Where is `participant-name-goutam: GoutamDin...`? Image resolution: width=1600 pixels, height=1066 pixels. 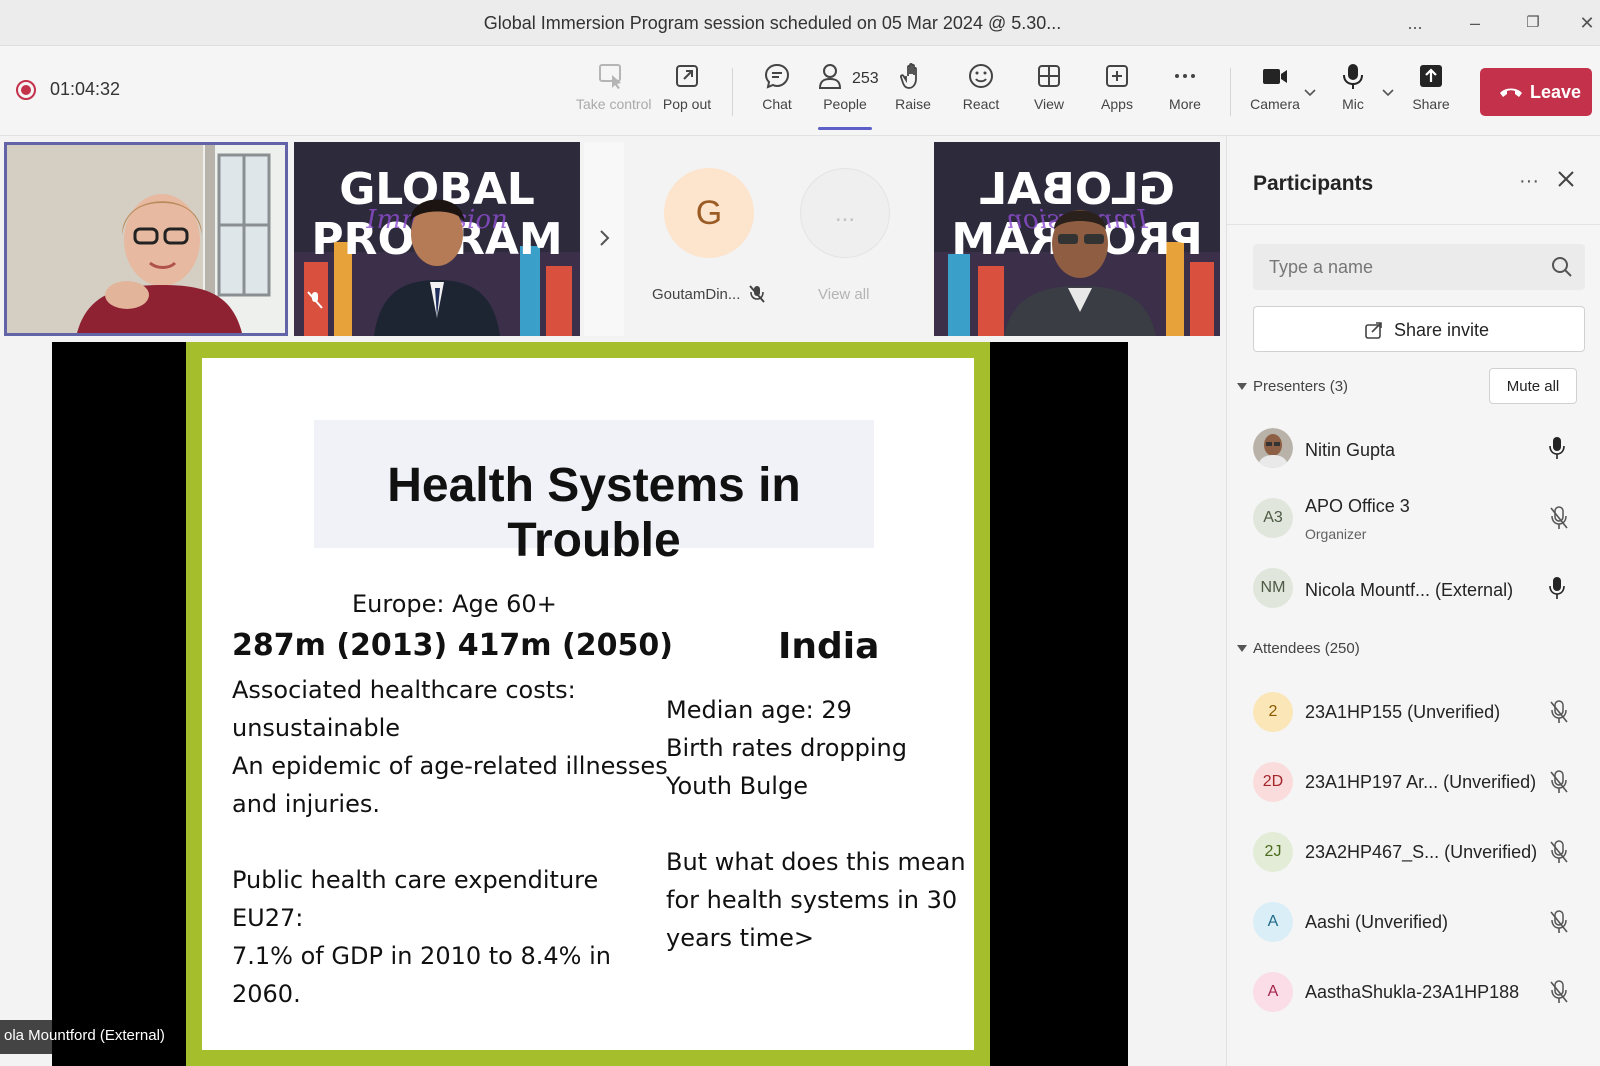
participant-name-goutam: GoutamDin... is located at coordinates (696, 294).